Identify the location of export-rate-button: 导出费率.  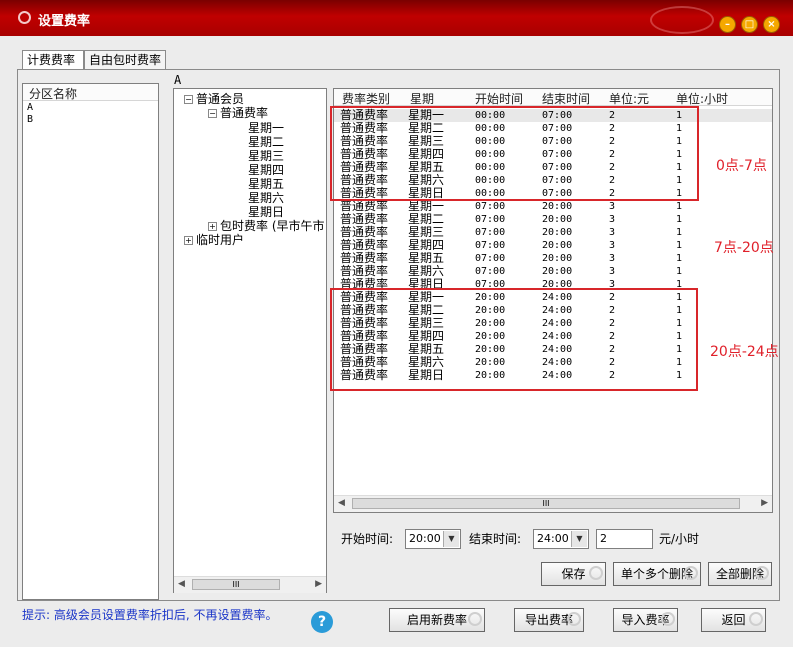
(549, 620).